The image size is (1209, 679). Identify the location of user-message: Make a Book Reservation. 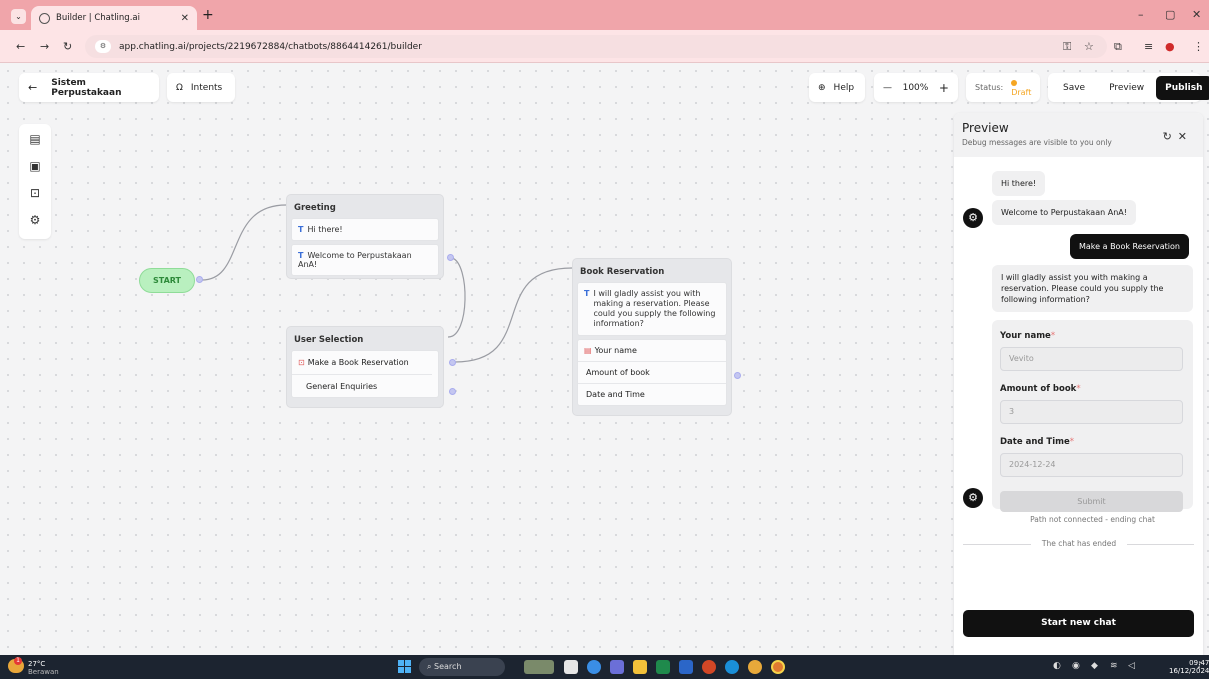
(1129, 246).